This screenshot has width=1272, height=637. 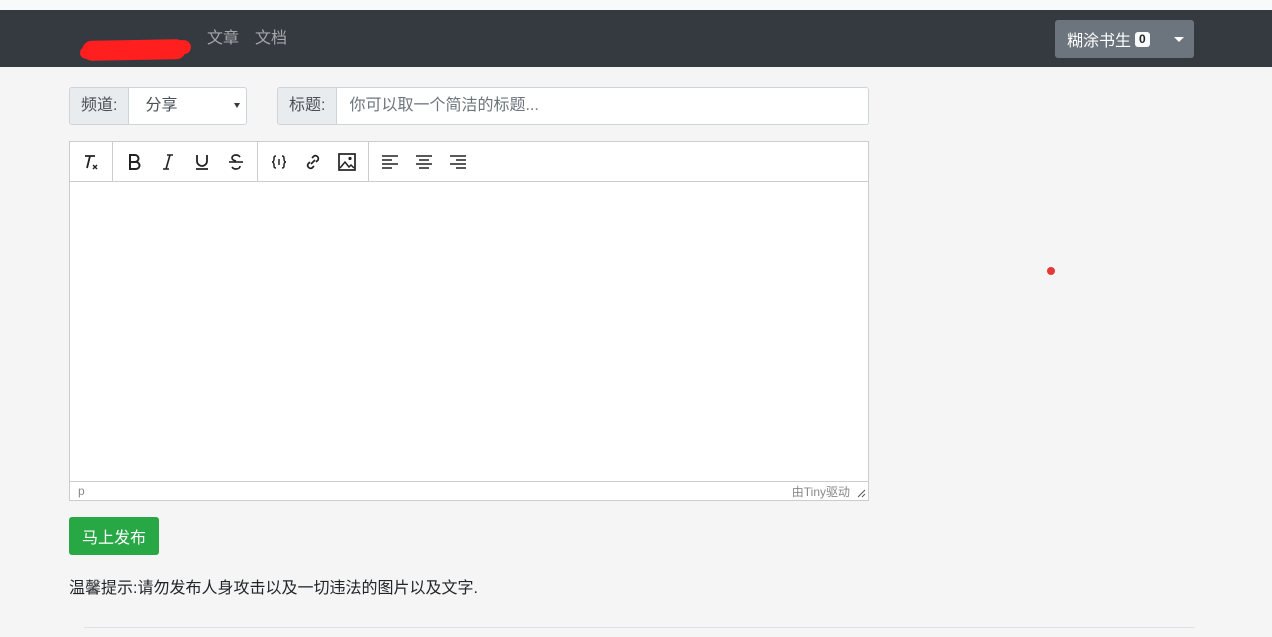 I want to click on underline-button, so click(x=202, y=162).